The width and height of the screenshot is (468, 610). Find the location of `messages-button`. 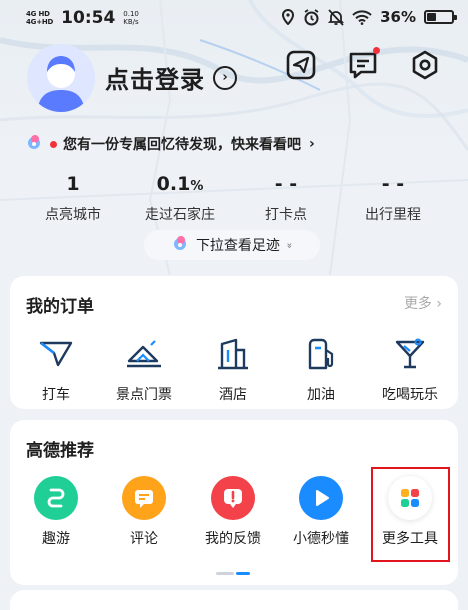

messages-button is located at coordinates (363, 64).